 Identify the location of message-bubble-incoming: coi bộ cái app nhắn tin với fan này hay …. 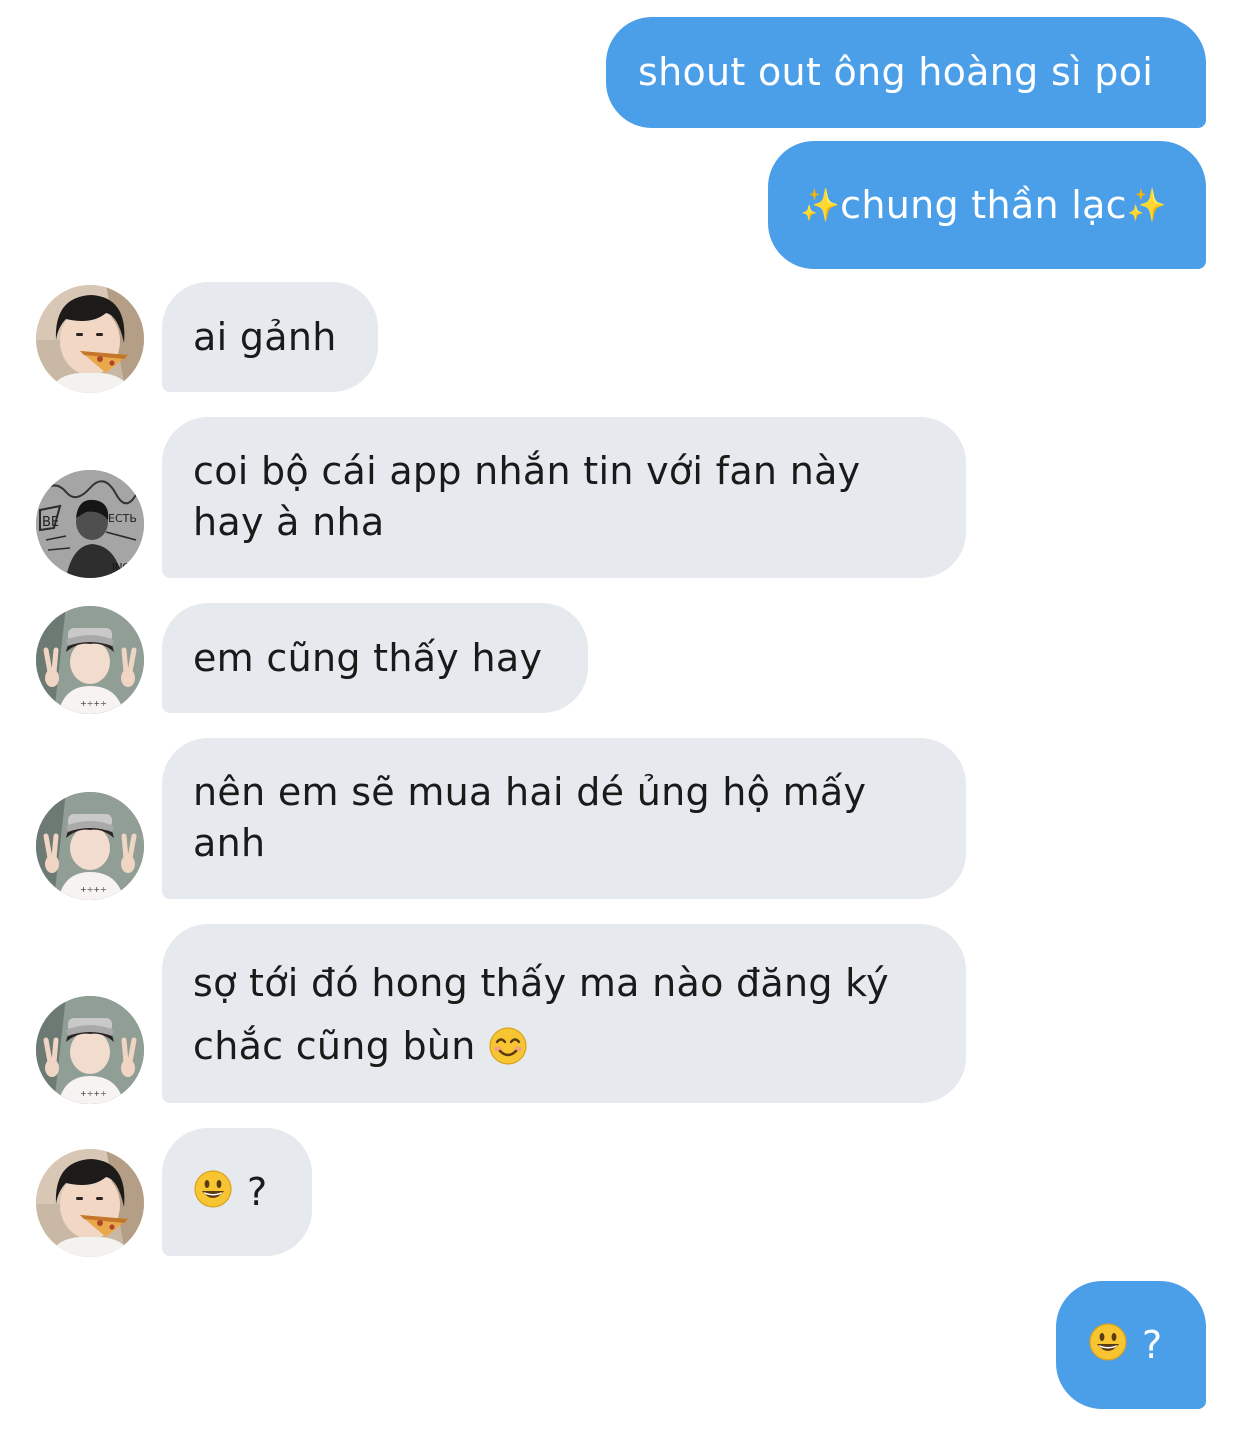
(564, 497).